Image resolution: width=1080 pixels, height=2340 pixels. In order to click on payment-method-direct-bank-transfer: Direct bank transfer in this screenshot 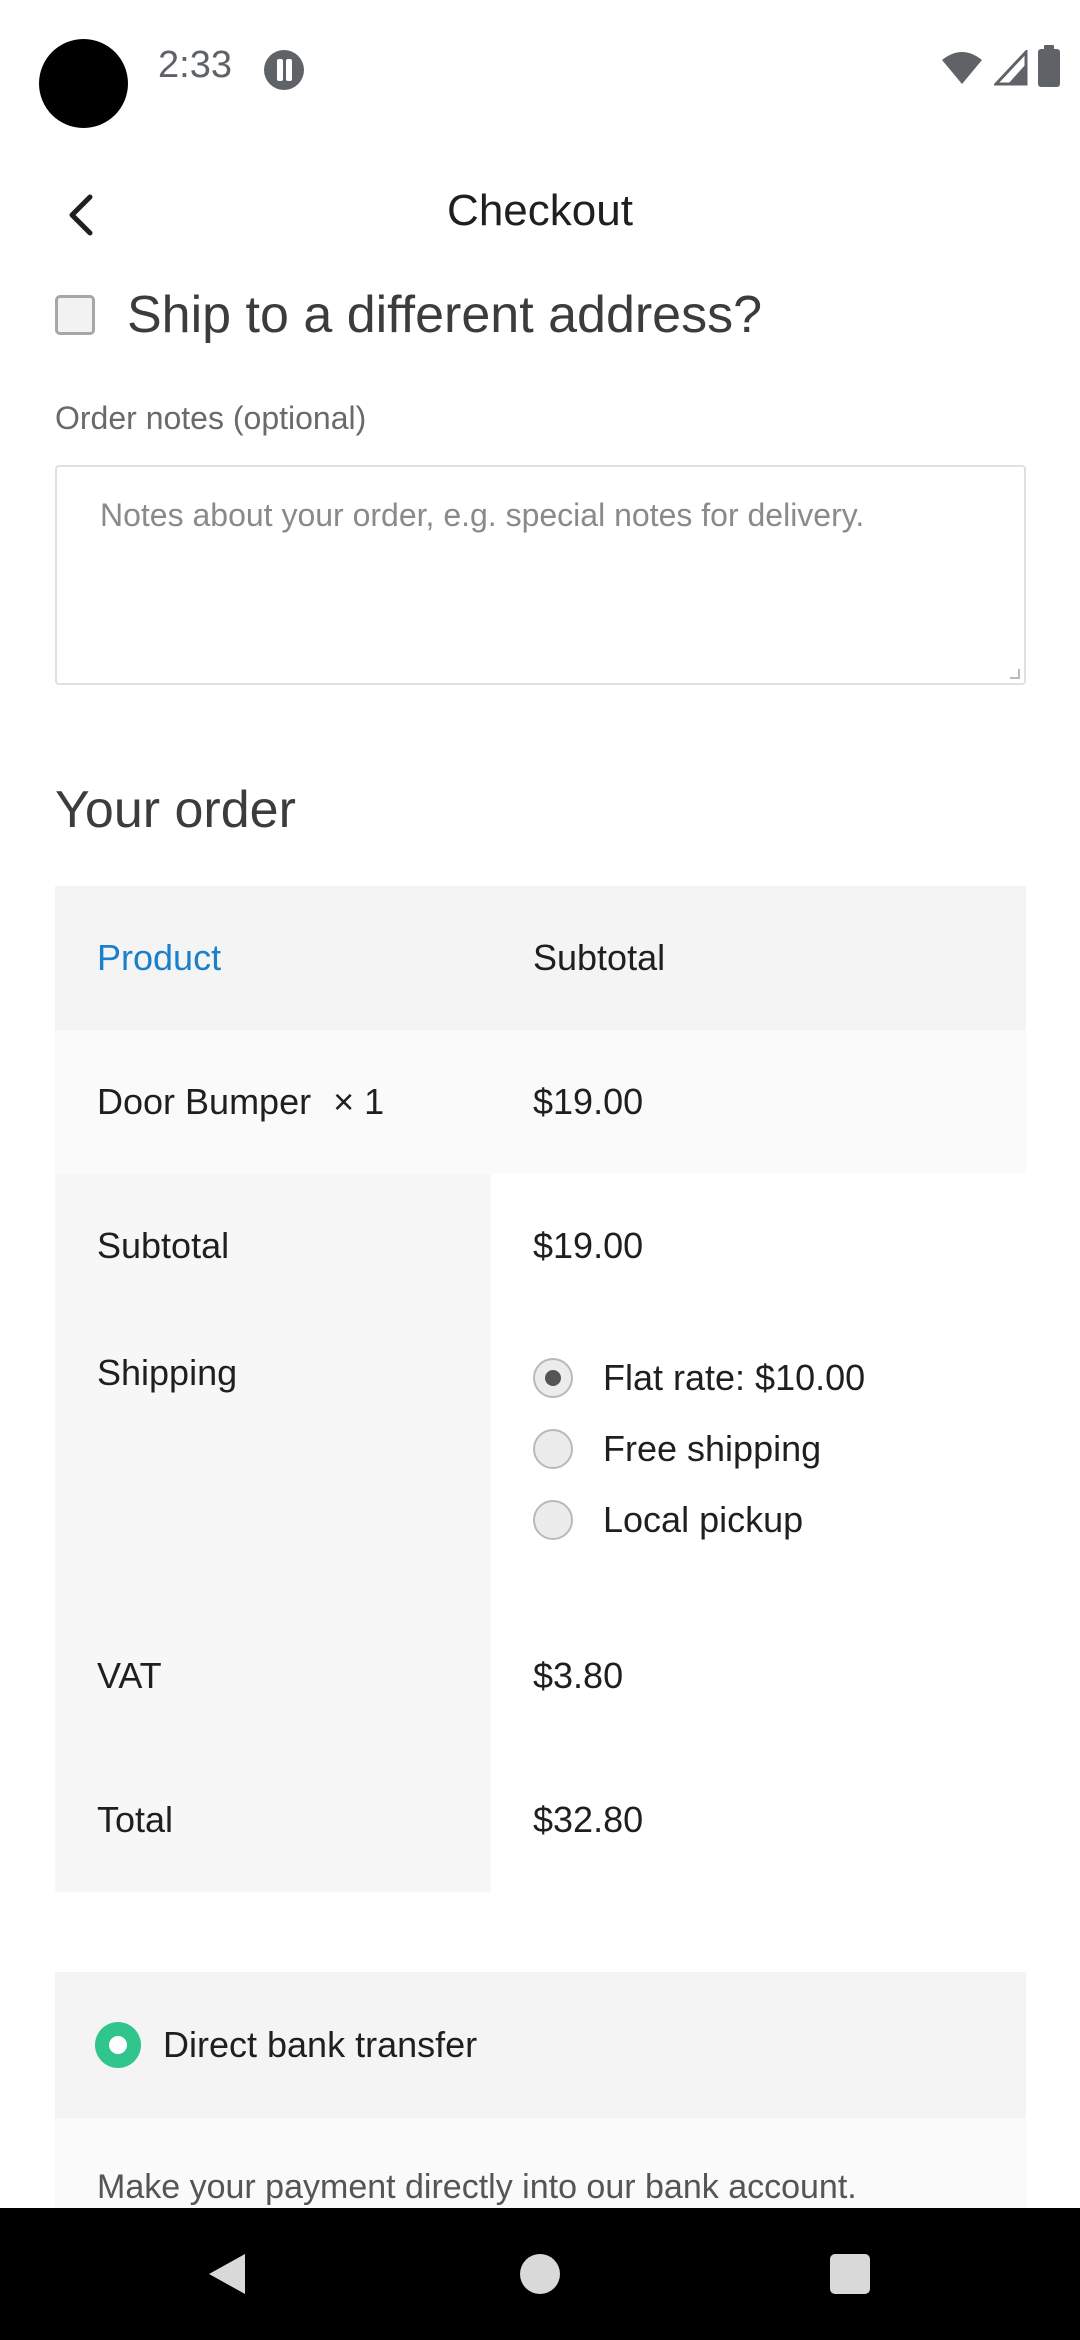, I will do `click(540, 2045)`.